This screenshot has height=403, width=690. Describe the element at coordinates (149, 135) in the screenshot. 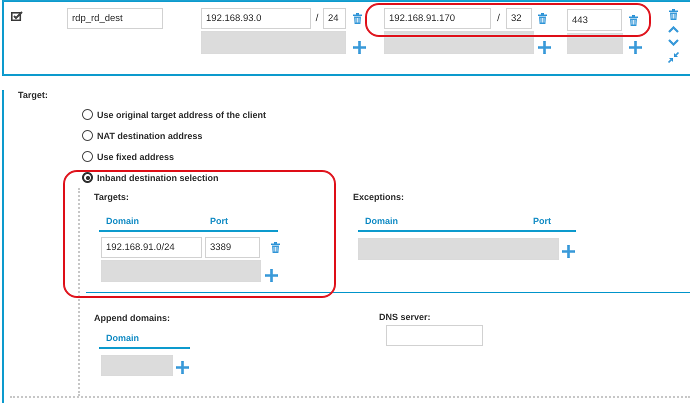

I see `option-label: NAT destination address` at that location.